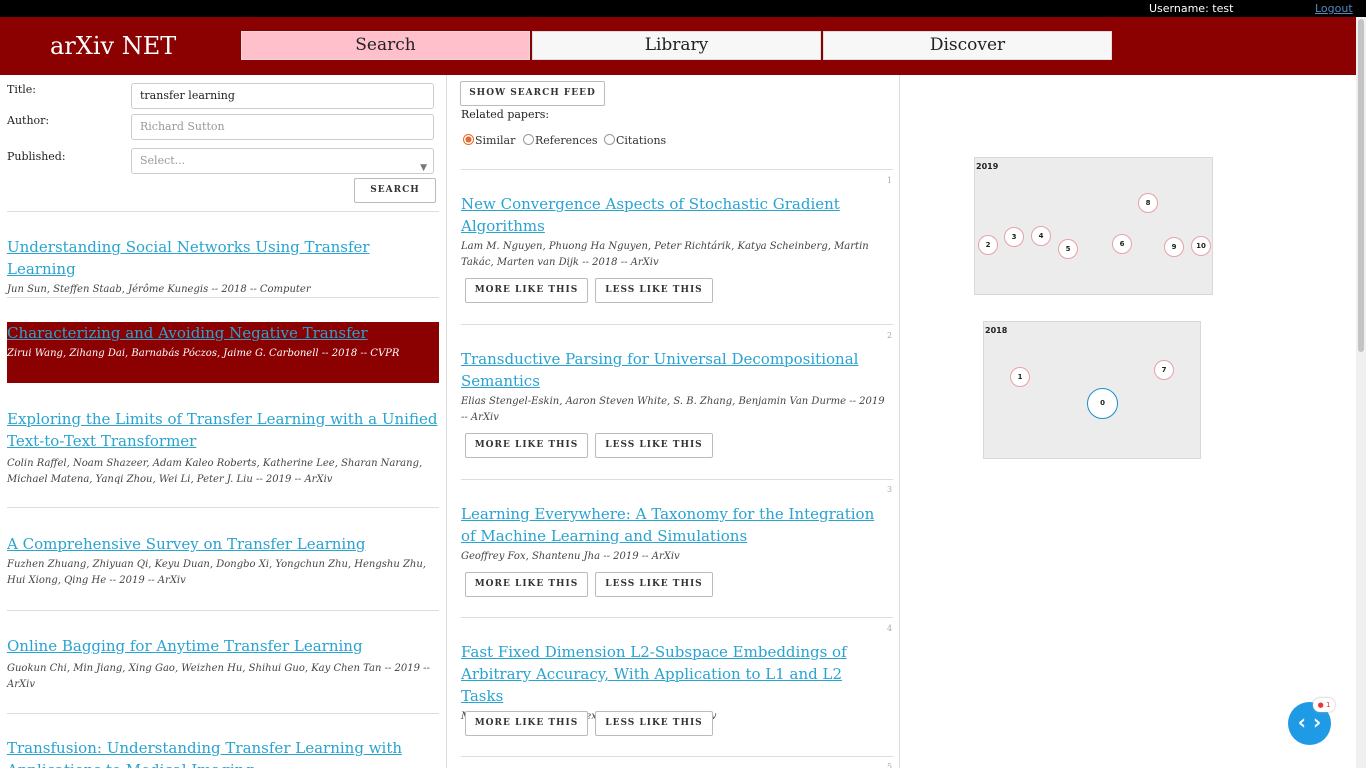 The width and height of the screenshot is (1366, 768). Describe the element at coordinates (1361, 185) in the screenshot. I see `scrollbar-thumb` at that location.